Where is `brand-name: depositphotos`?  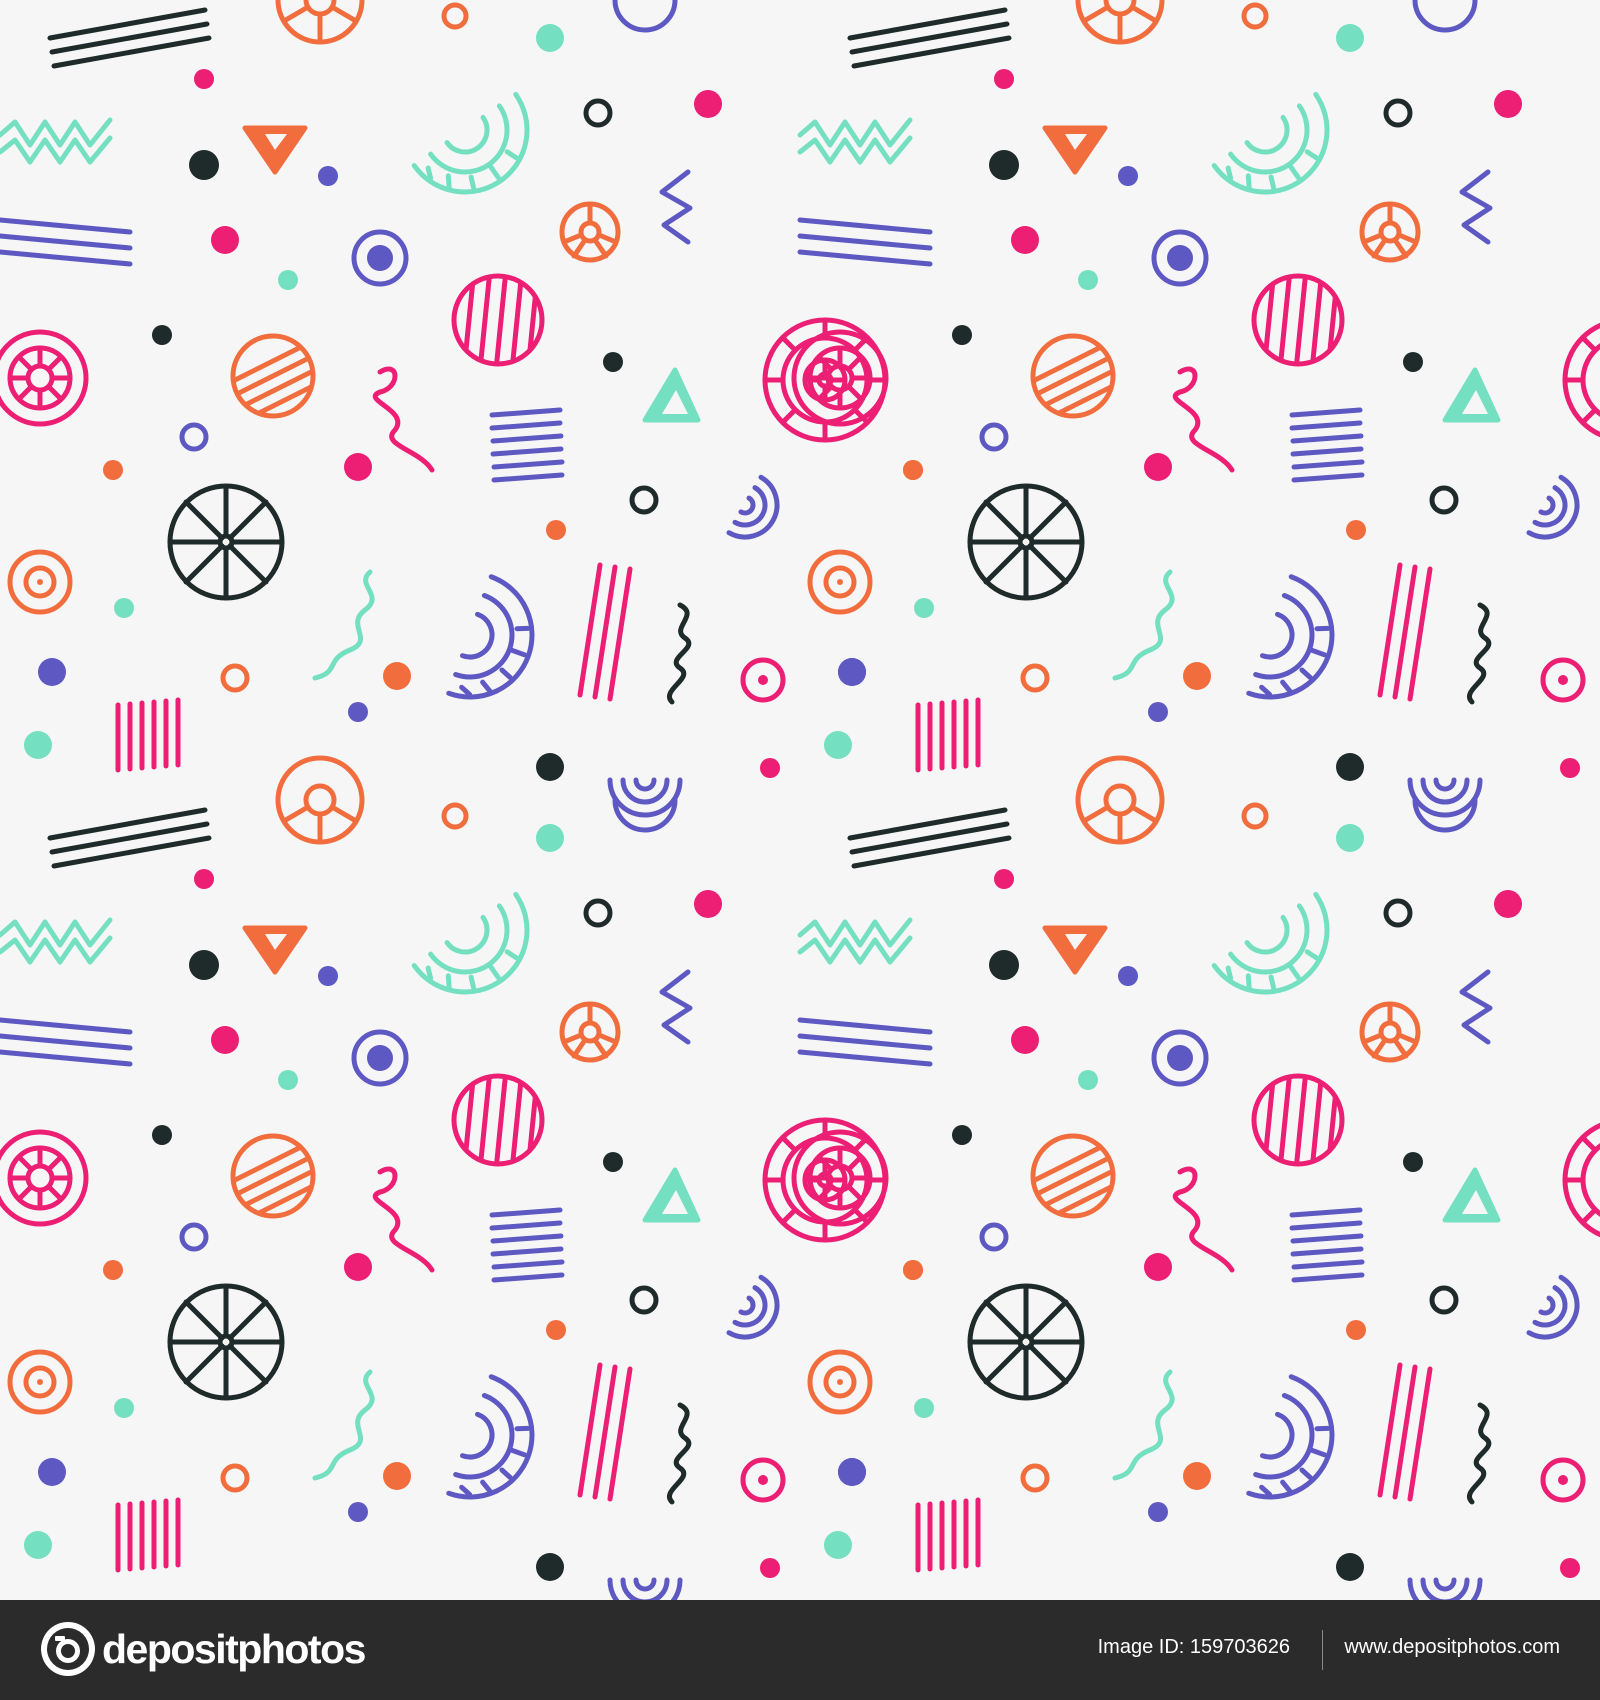 brand-name: depositphotos is located at coordinates (234, 1649).